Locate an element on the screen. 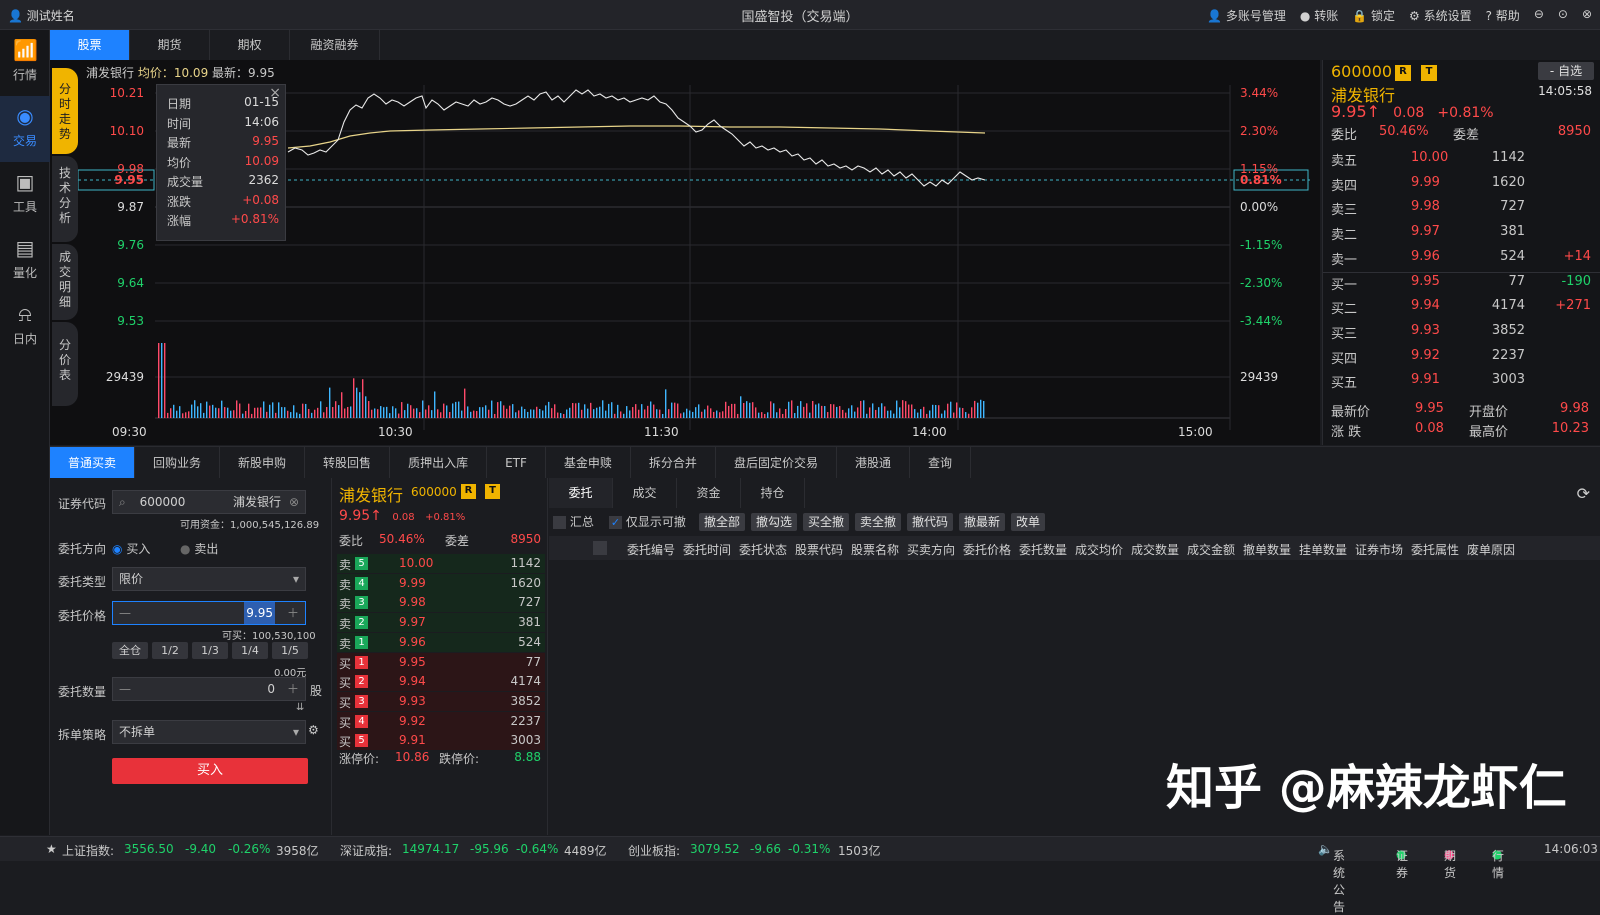  ask-level: 卖 2 9.97 381 is located at coordinates (441, 623).